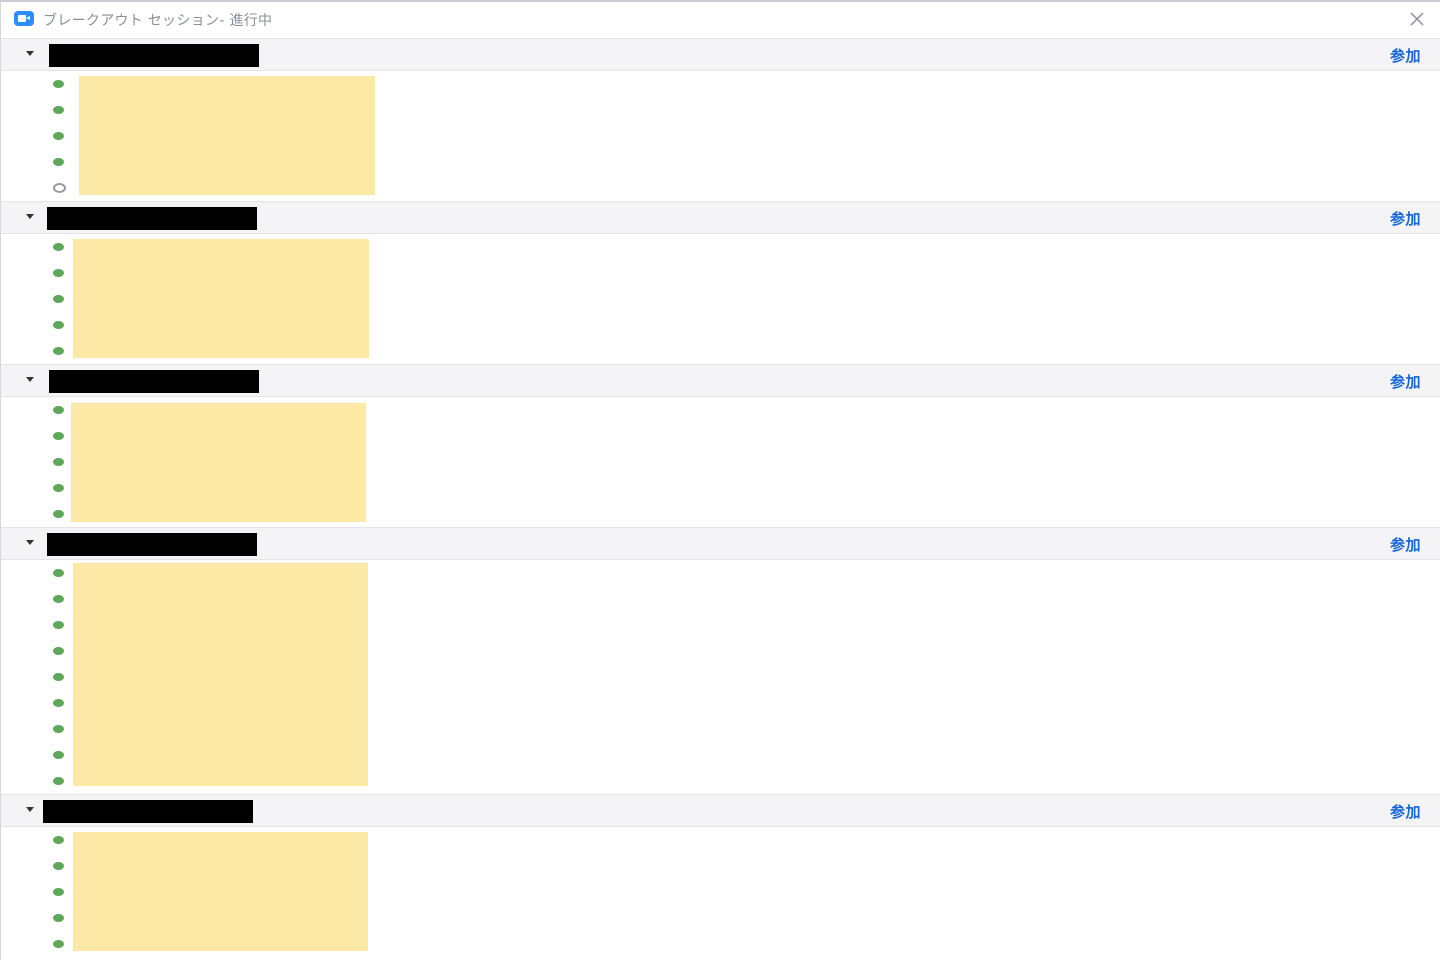  I want to click on zoom-camera-icon, so click(24, 18).